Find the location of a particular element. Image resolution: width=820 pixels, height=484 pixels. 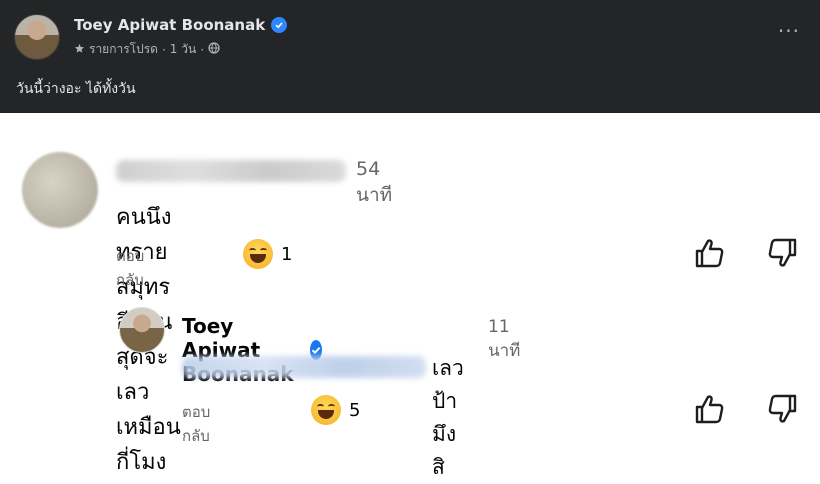

reaction-count: 1 is located at coordinates (287, 254).